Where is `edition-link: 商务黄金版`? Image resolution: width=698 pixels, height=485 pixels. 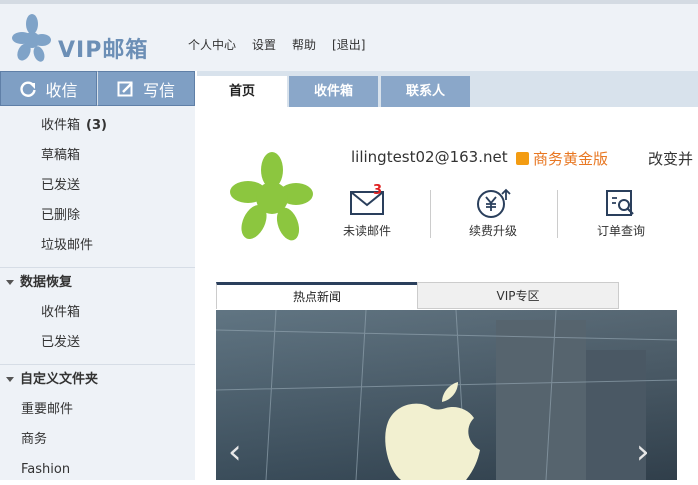
edition-link: 商务黄金版 is located at coordinates (562, 158).